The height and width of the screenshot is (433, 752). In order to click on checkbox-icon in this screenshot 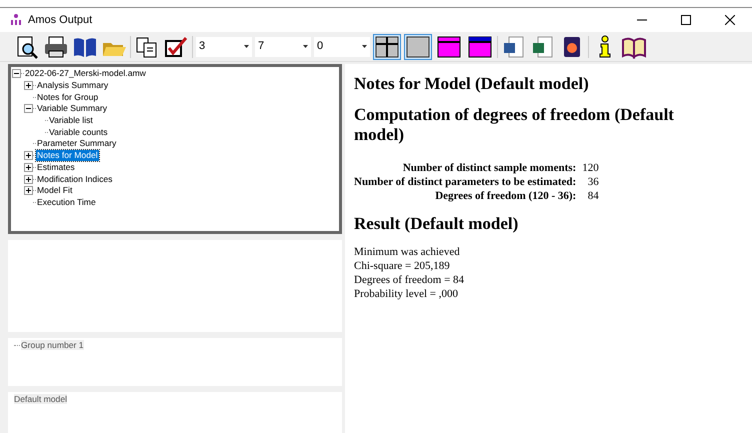, I will do `click(176, 46)`.